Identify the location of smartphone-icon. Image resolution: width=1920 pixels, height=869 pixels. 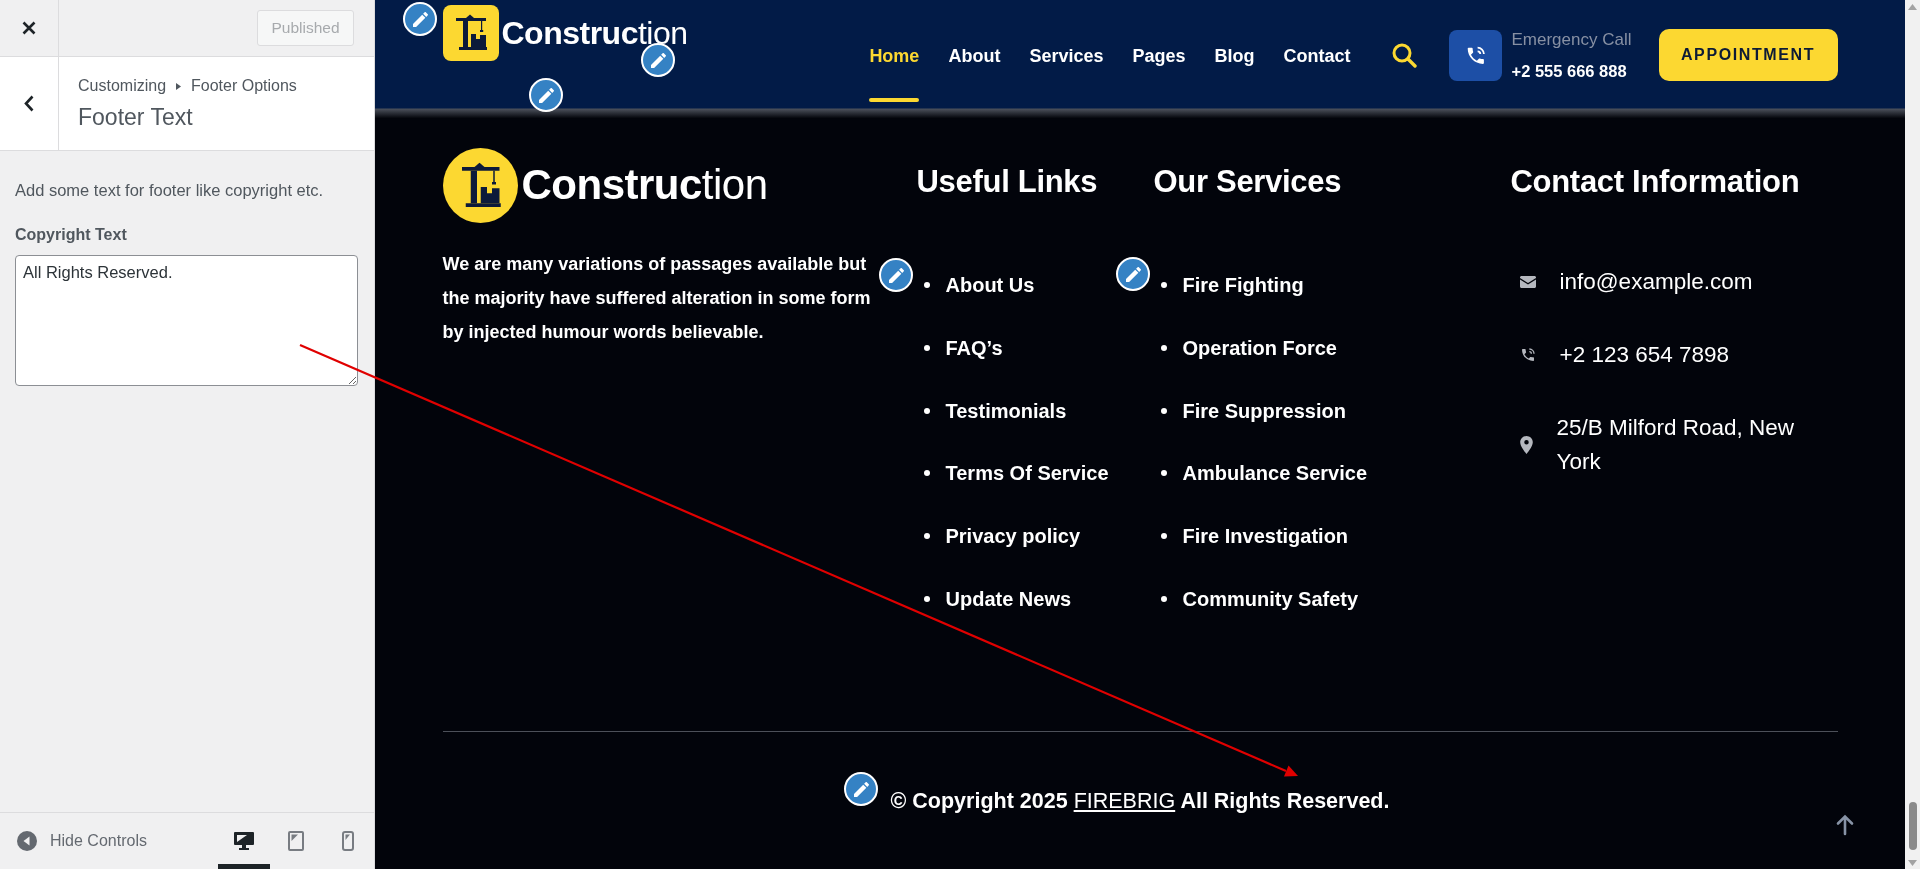
(348, 841).